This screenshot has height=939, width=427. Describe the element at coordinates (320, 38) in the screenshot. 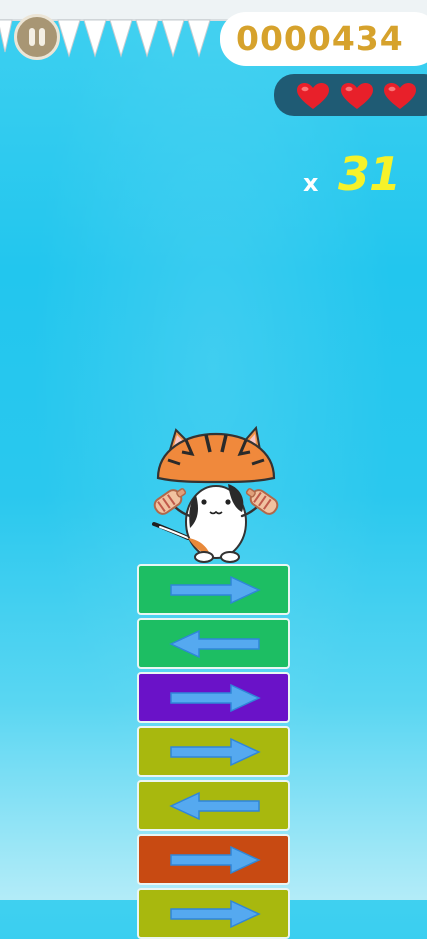

I see `score-value: 0000434` at that location.